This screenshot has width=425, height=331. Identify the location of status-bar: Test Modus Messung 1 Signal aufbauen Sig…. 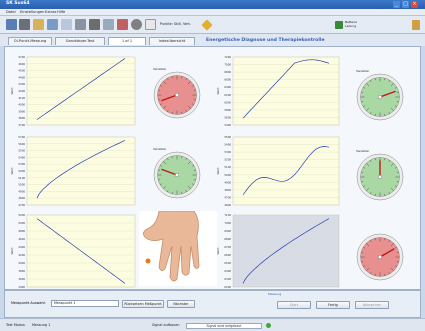
(212, 324).